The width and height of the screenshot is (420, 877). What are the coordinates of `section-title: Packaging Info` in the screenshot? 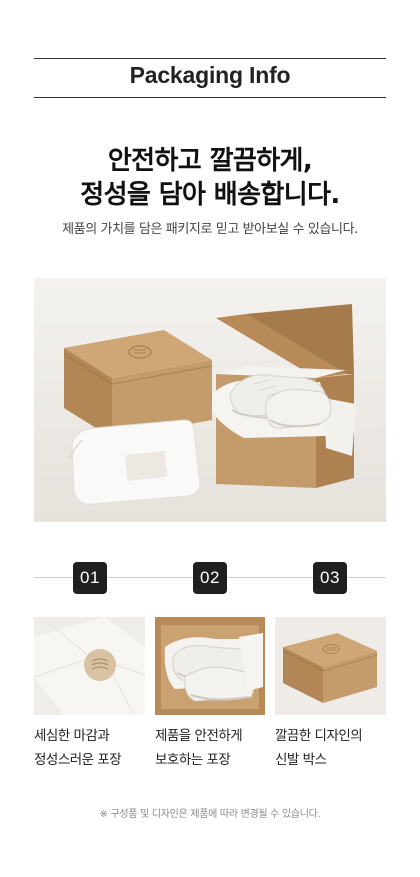 It's located at (210, 75).